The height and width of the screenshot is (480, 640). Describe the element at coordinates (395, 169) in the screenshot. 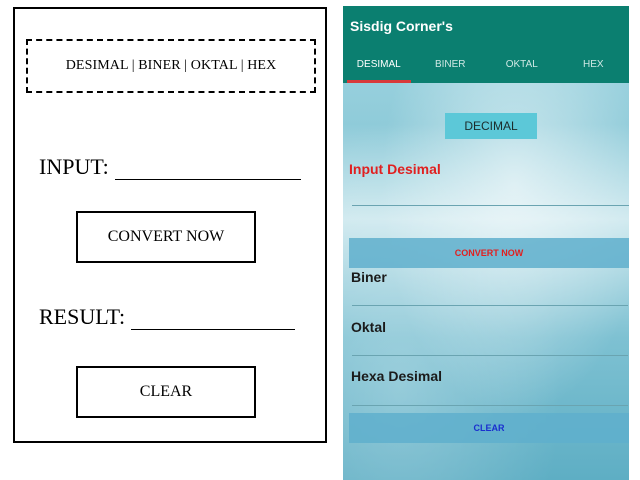

I see `input-desimal-label: Input Desimal` at that location.